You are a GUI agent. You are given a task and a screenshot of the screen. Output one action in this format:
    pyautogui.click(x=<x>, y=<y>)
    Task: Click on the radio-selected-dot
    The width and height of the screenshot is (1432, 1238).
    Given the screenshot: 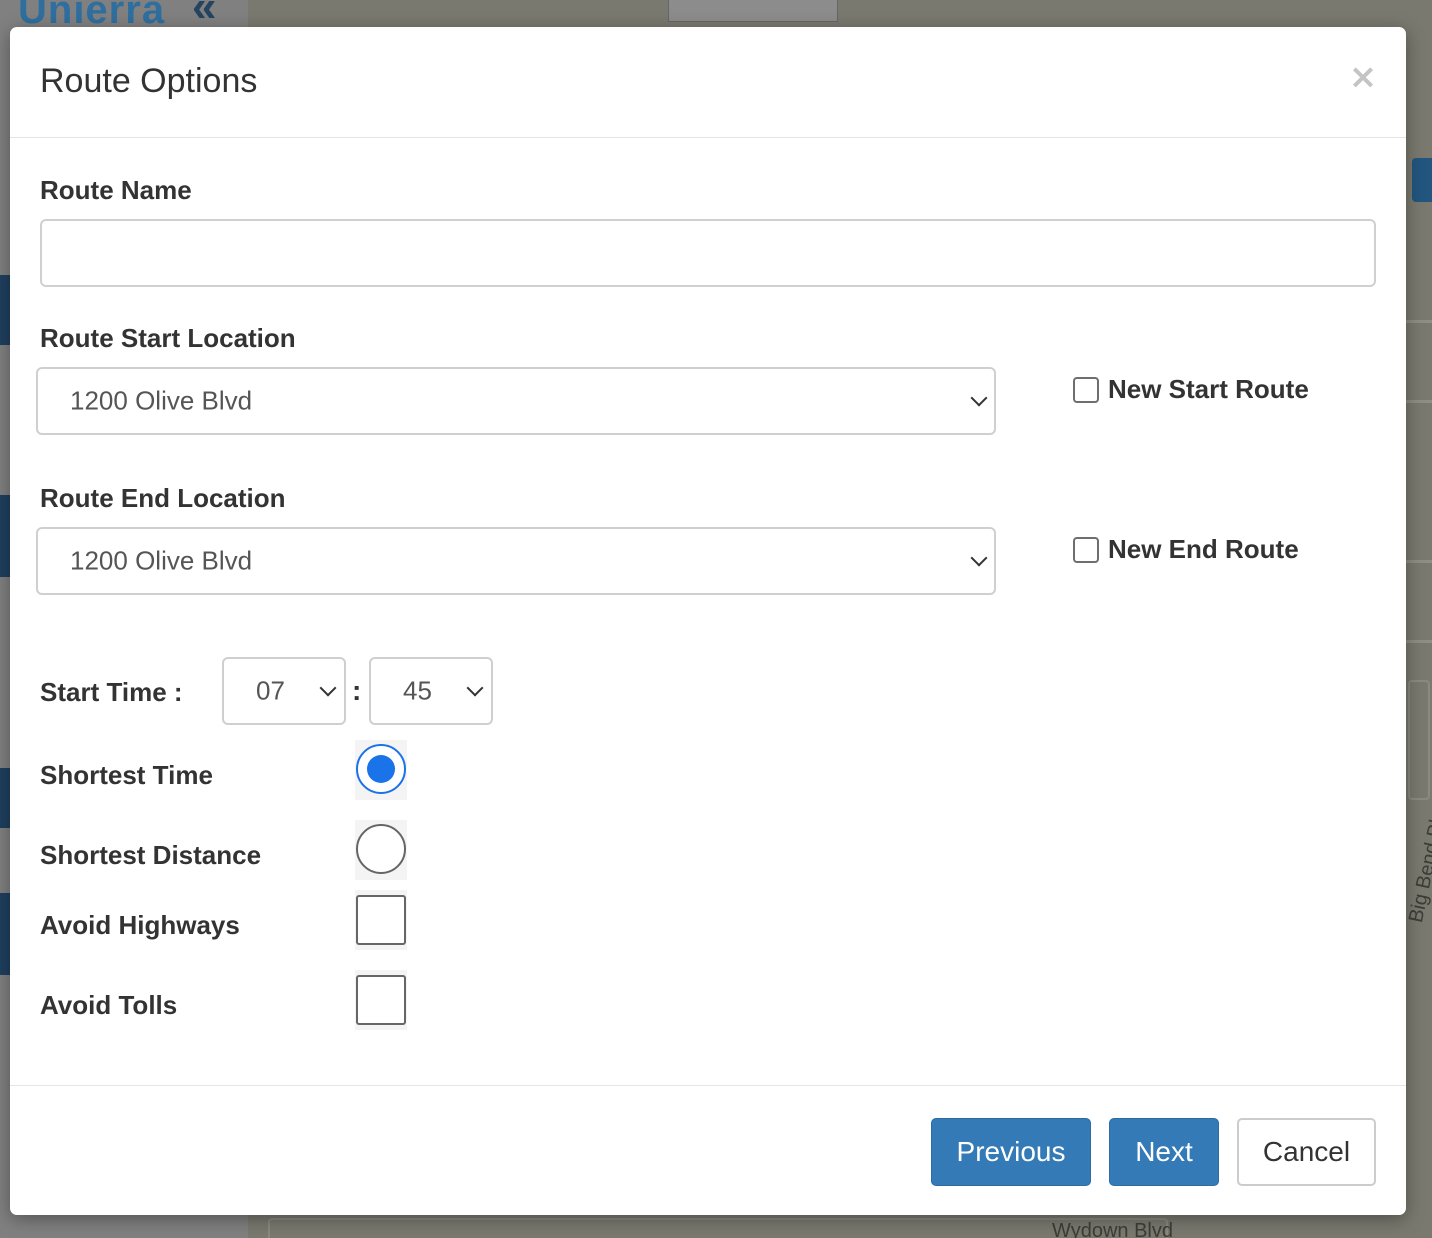 What is the action you would take?
    pyautogui.click(x=381, y=769)
    